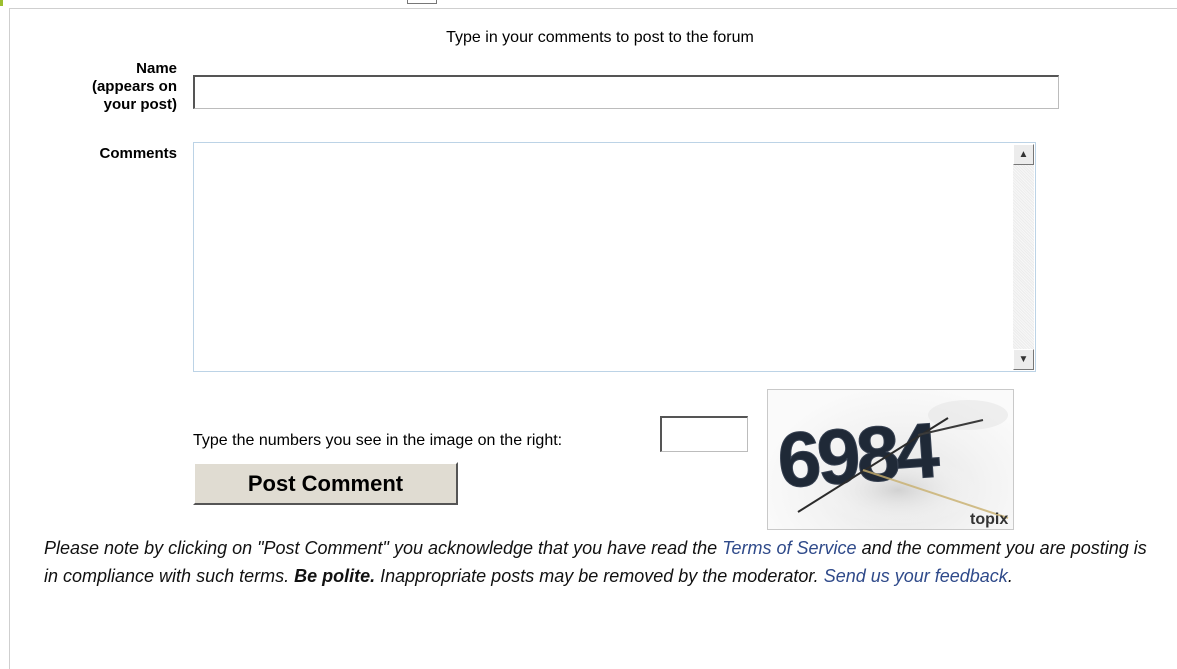 The height and width of the screenshot is (669, 1177). What do you see at coordinates (335, 576) in the screenshot?
I see `be-polite-text: Be polite.` at bounding box center [335, 576].